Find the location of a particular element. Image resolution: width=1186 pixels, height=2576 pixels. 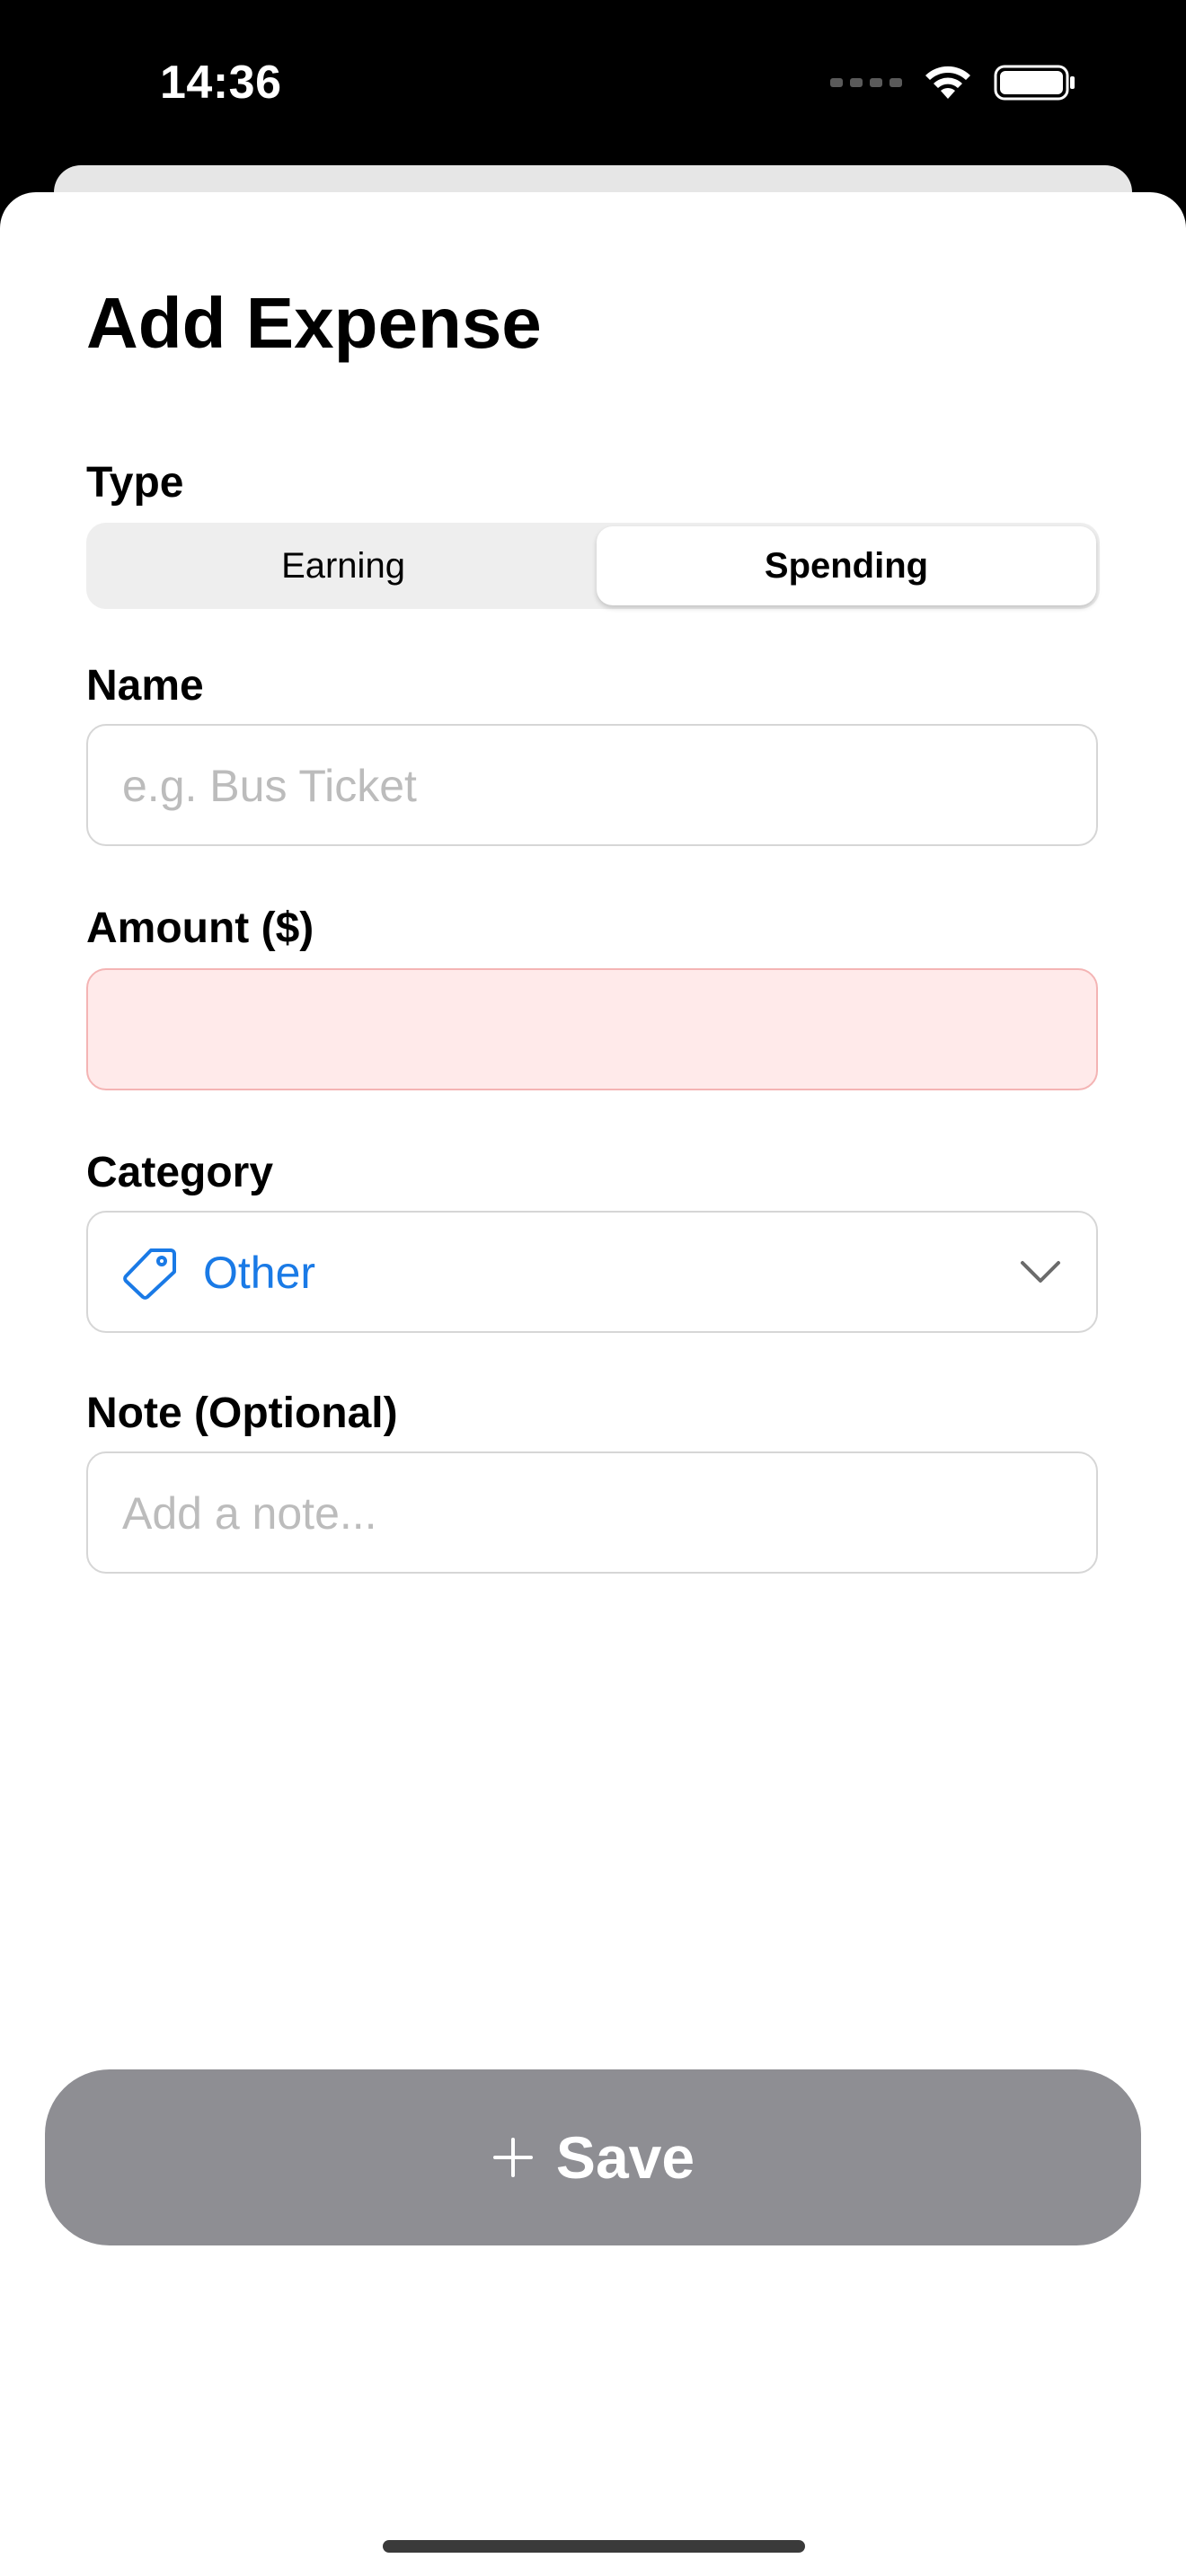

amount-label: Amount ($) is located at coordinates (200, 928).